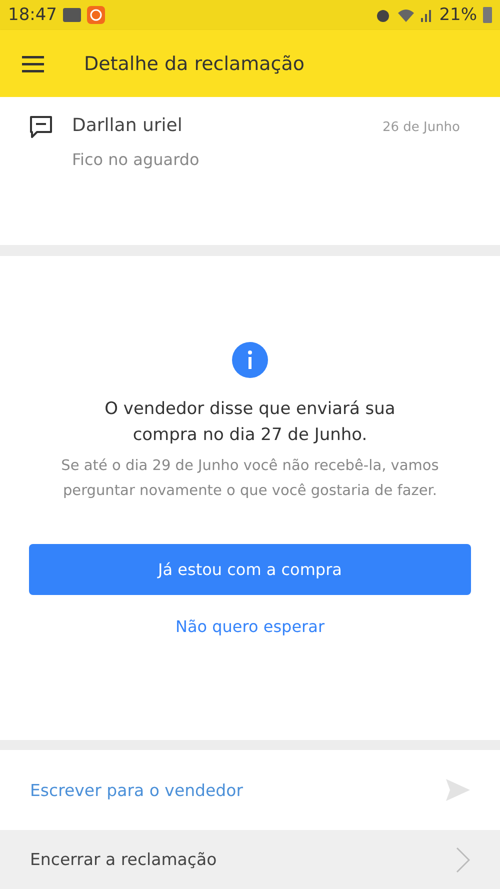 The height and width of the screenshot is (889, 500). Describe the element at coordinates (41, 127) in the screenshot. I see `chat-icon` at that location.